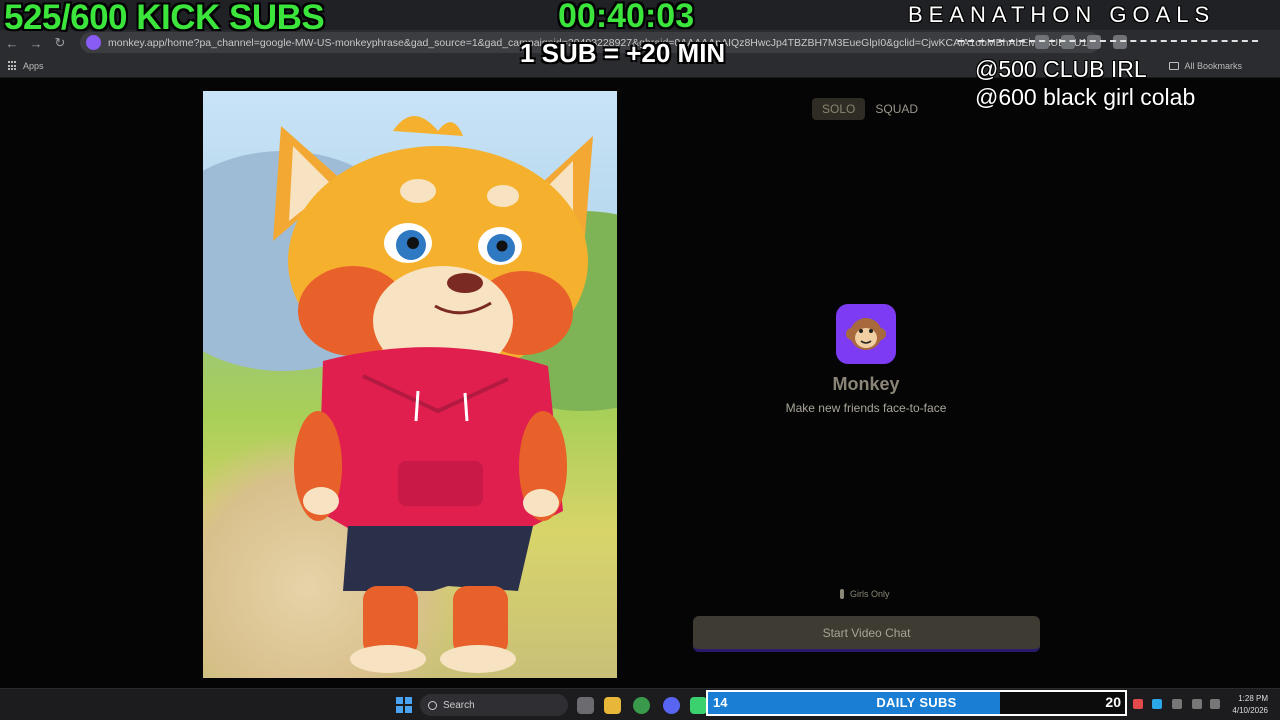  I want to click on network-icon, so click(1197, 704).